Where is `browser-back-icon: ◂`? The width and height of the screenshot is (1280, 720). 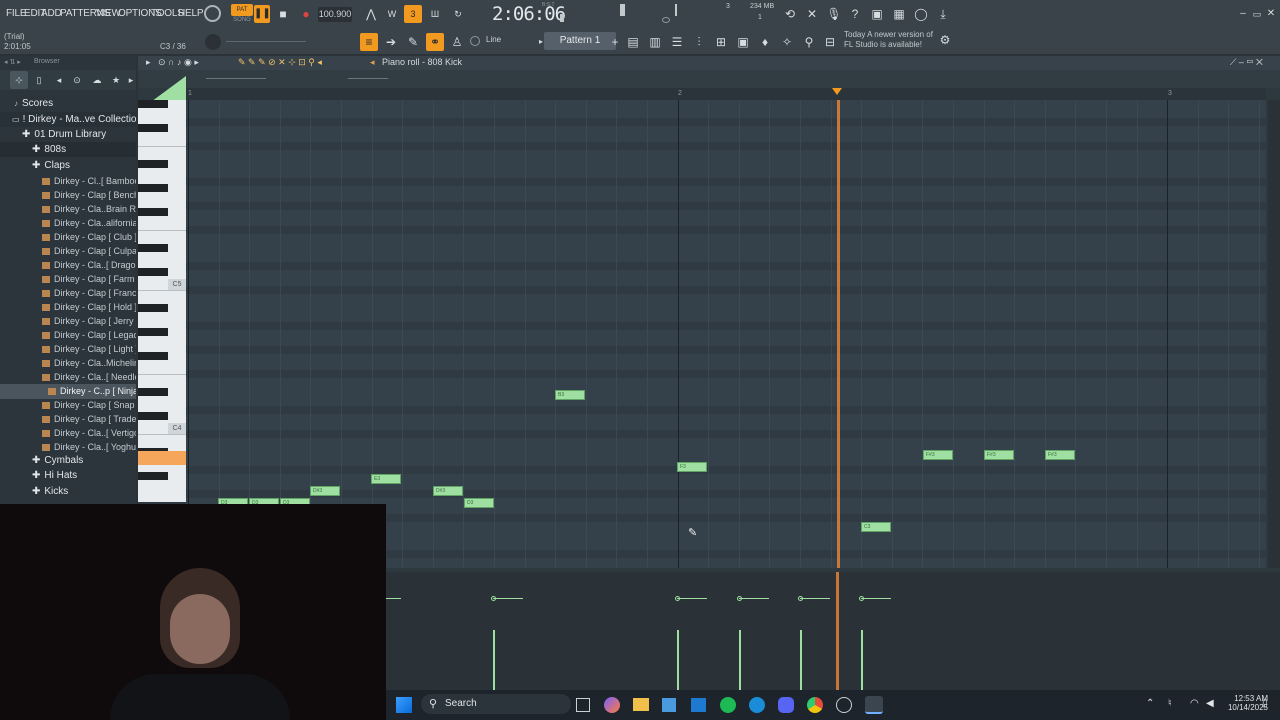
browser-back-icon: ◂ is located at coordinates (59, 80).